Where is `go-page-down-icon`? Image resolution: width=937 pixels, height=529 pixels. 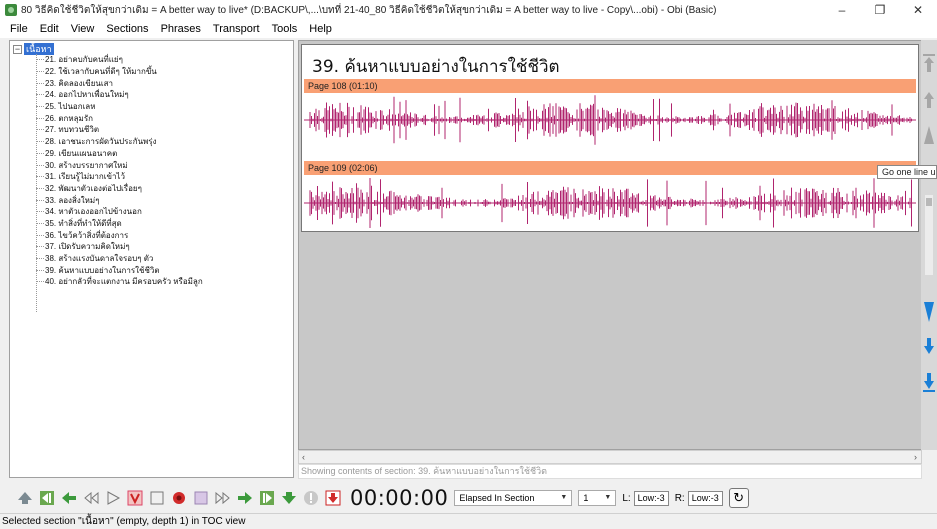
go-page-down-icon is located at coordinates (929, 346).